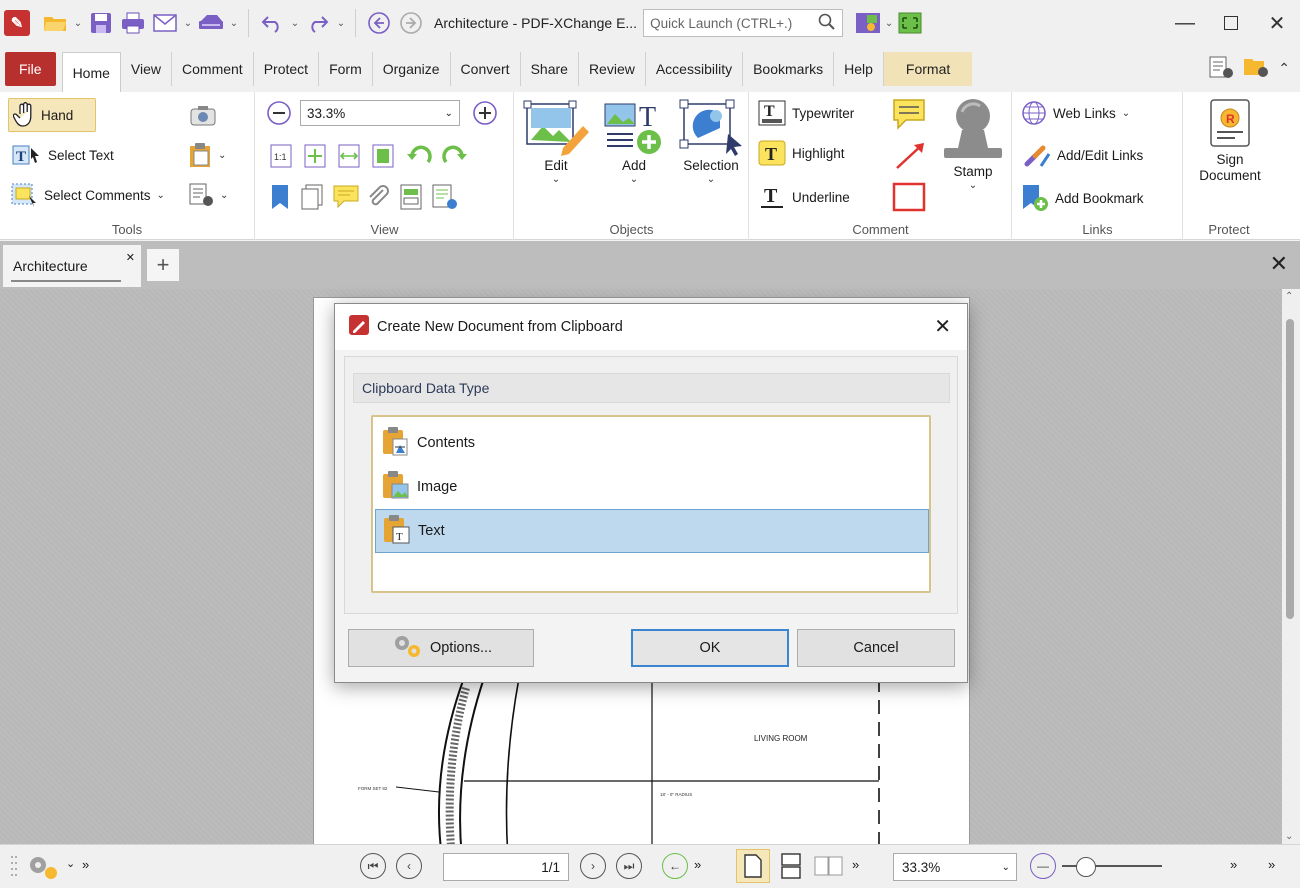  What do you see at coordinates (203, 115) in the screenshot?
I see `snapshot-icon` at bounding box center [203, 115].